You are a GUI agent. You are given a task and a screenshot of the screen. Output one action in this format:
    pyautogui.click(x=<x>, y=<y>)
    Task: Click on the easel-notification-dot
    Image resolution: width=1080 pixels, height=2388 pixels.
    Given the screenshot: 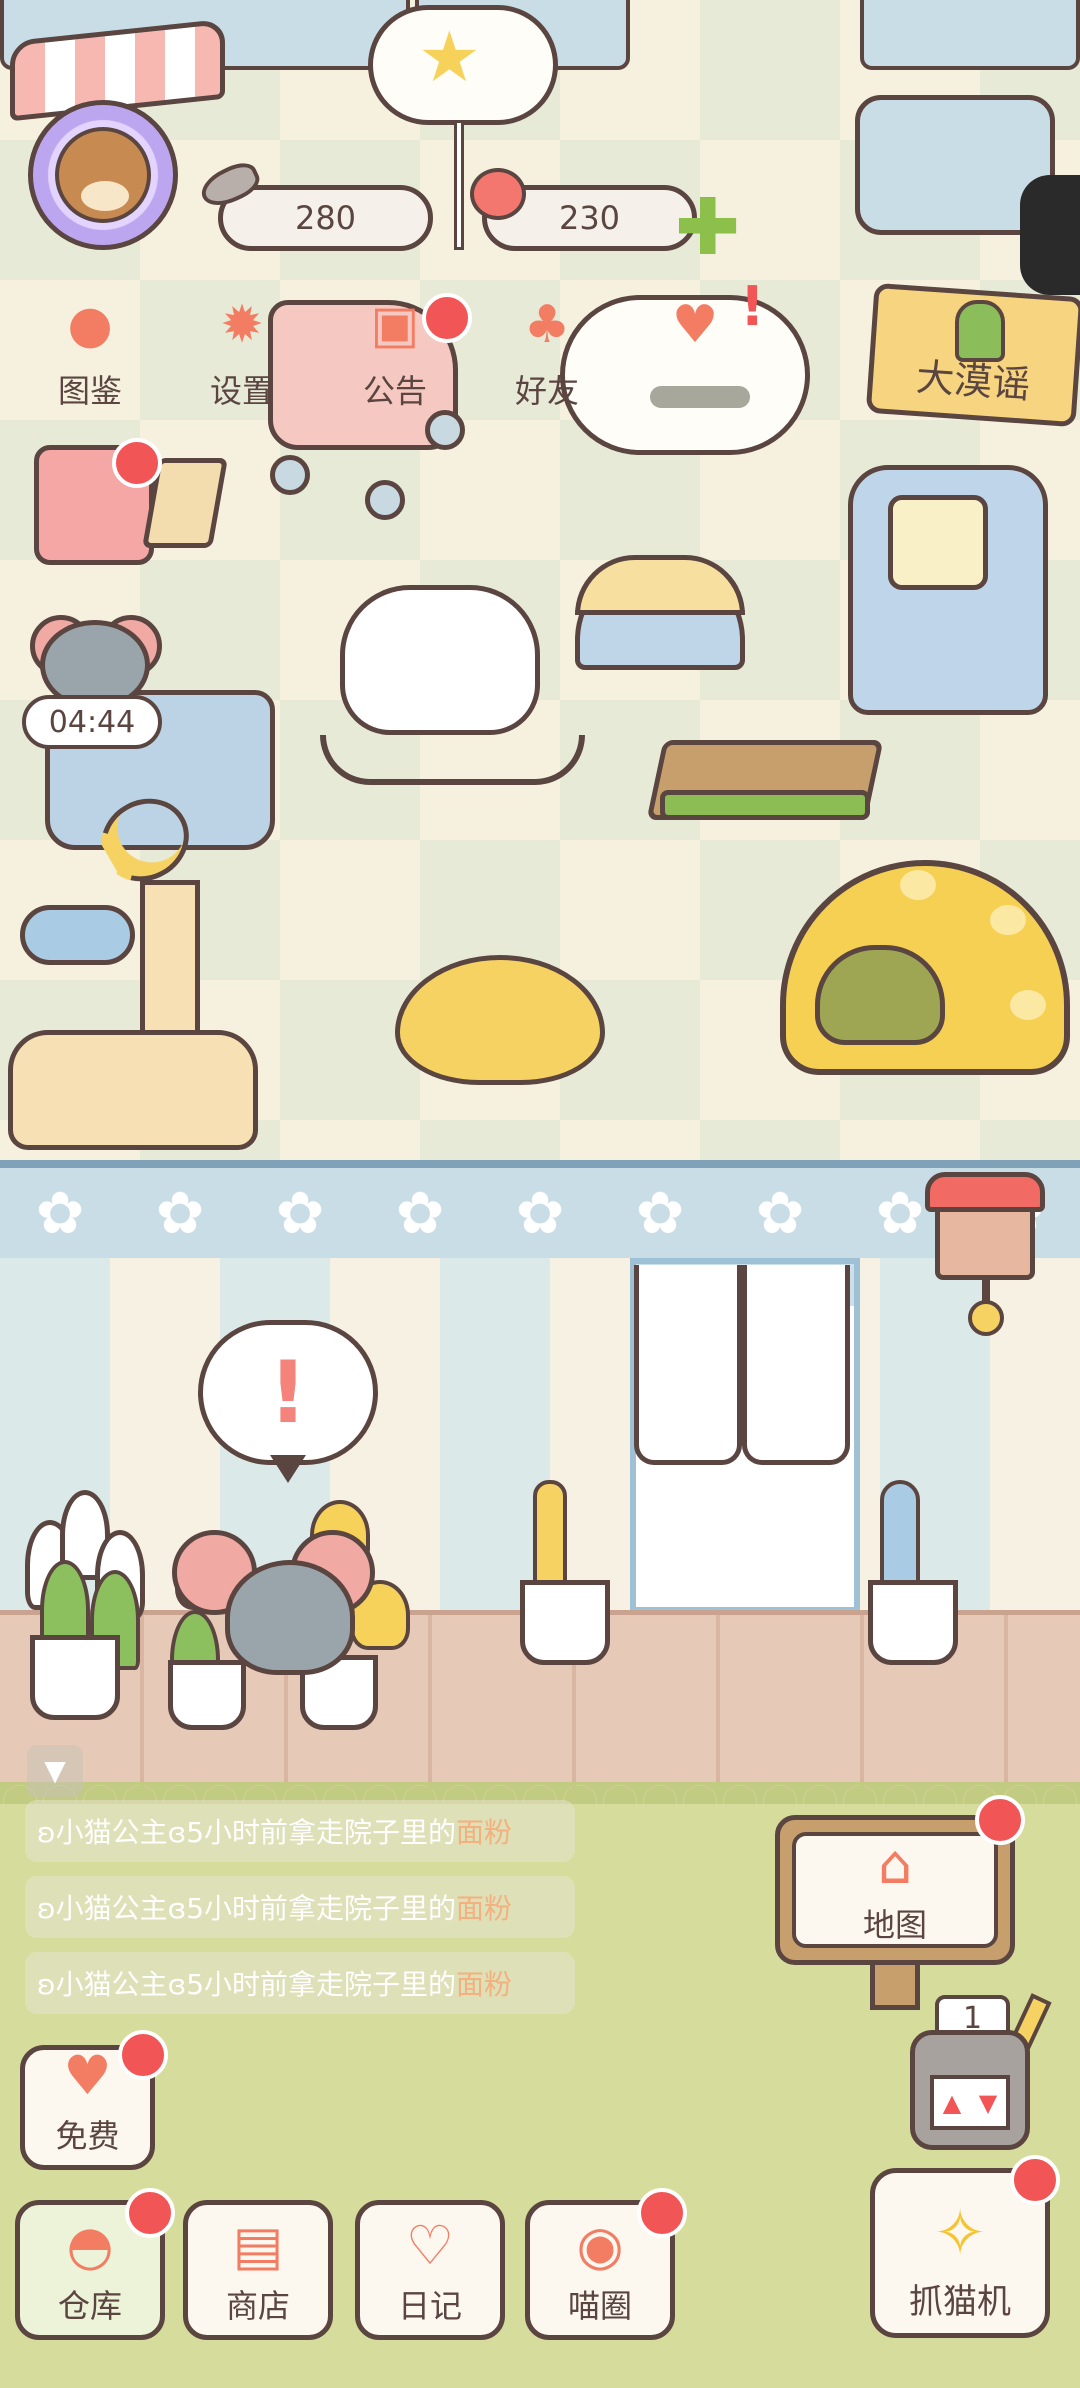 What is the action you would take?
    pyautogui.click(x=137, y=463)
    